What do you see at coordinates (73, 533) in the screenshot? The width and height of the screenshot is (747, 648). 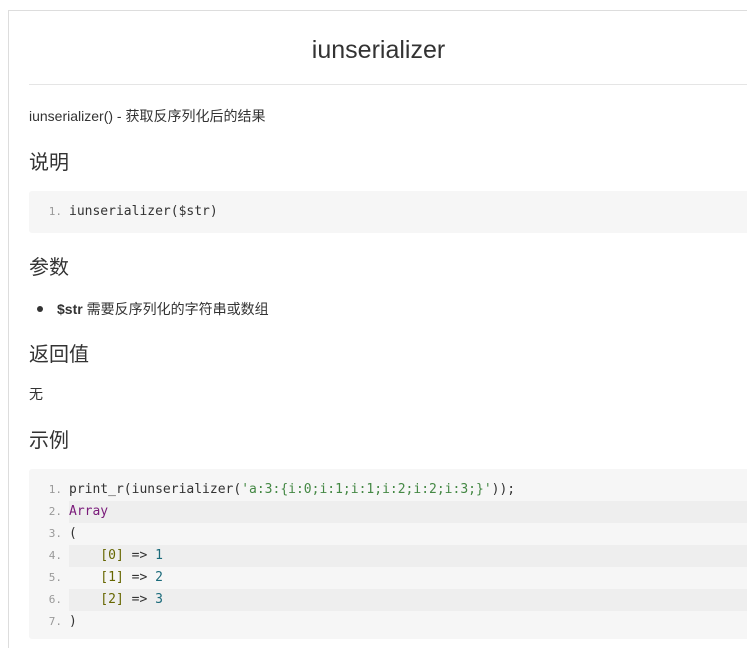 I see `code-token: (` at bounding box center [73, 533].